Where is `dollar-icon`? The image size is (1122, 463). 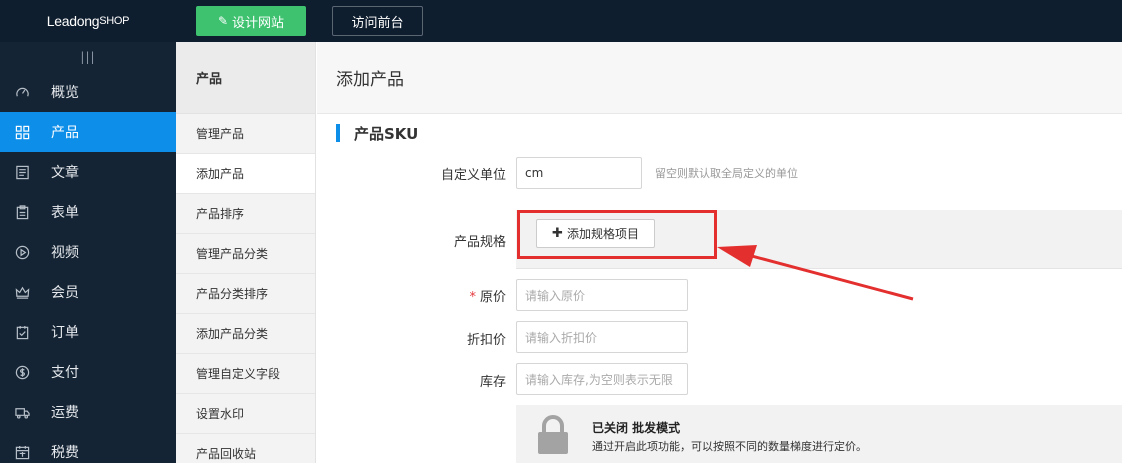 dollar-icon is located at coordinates (22, 372).